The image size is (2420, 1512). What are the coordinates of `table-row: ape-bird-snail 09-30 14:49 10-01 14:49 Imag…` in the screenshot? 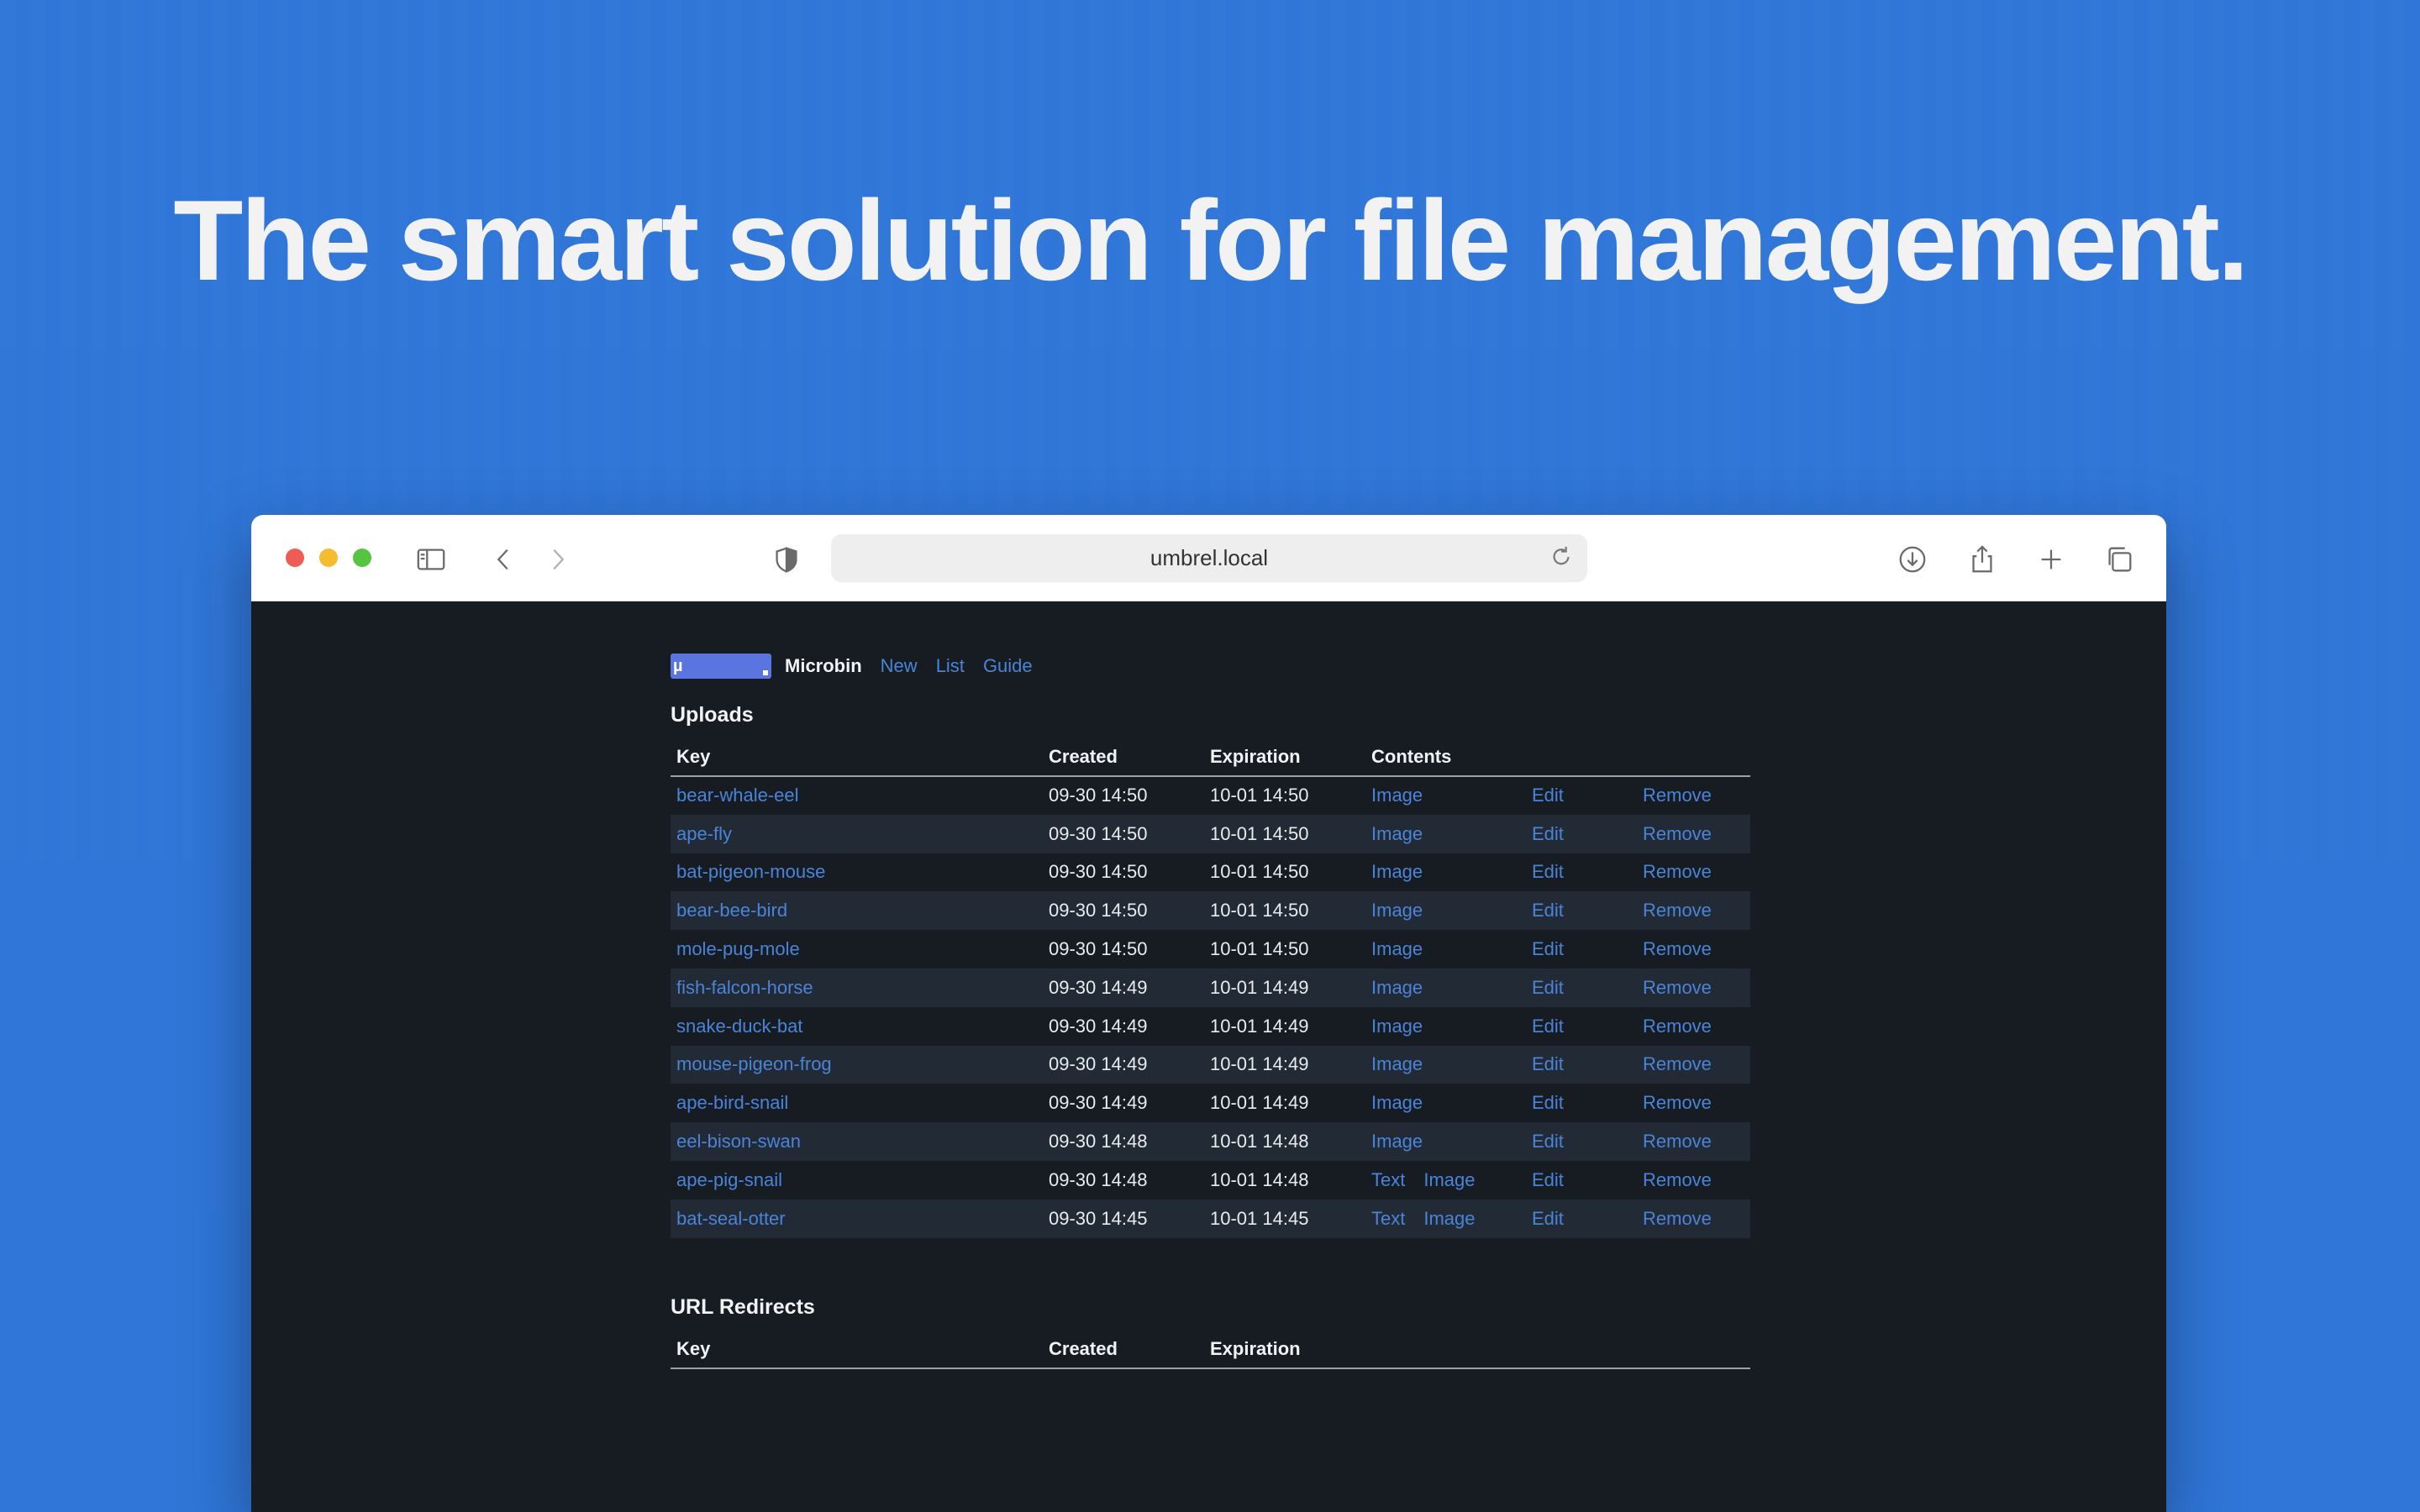 It's located at (1210, 1103).